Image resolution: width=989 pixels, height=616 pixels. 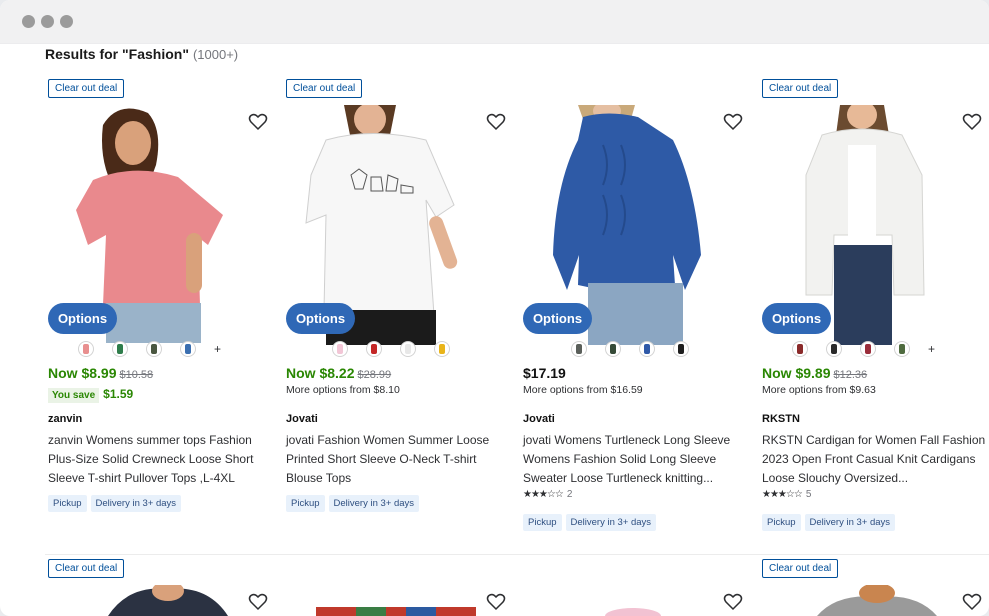 I want to click on price-now: Now $8.22, so click(x=320, y=373).